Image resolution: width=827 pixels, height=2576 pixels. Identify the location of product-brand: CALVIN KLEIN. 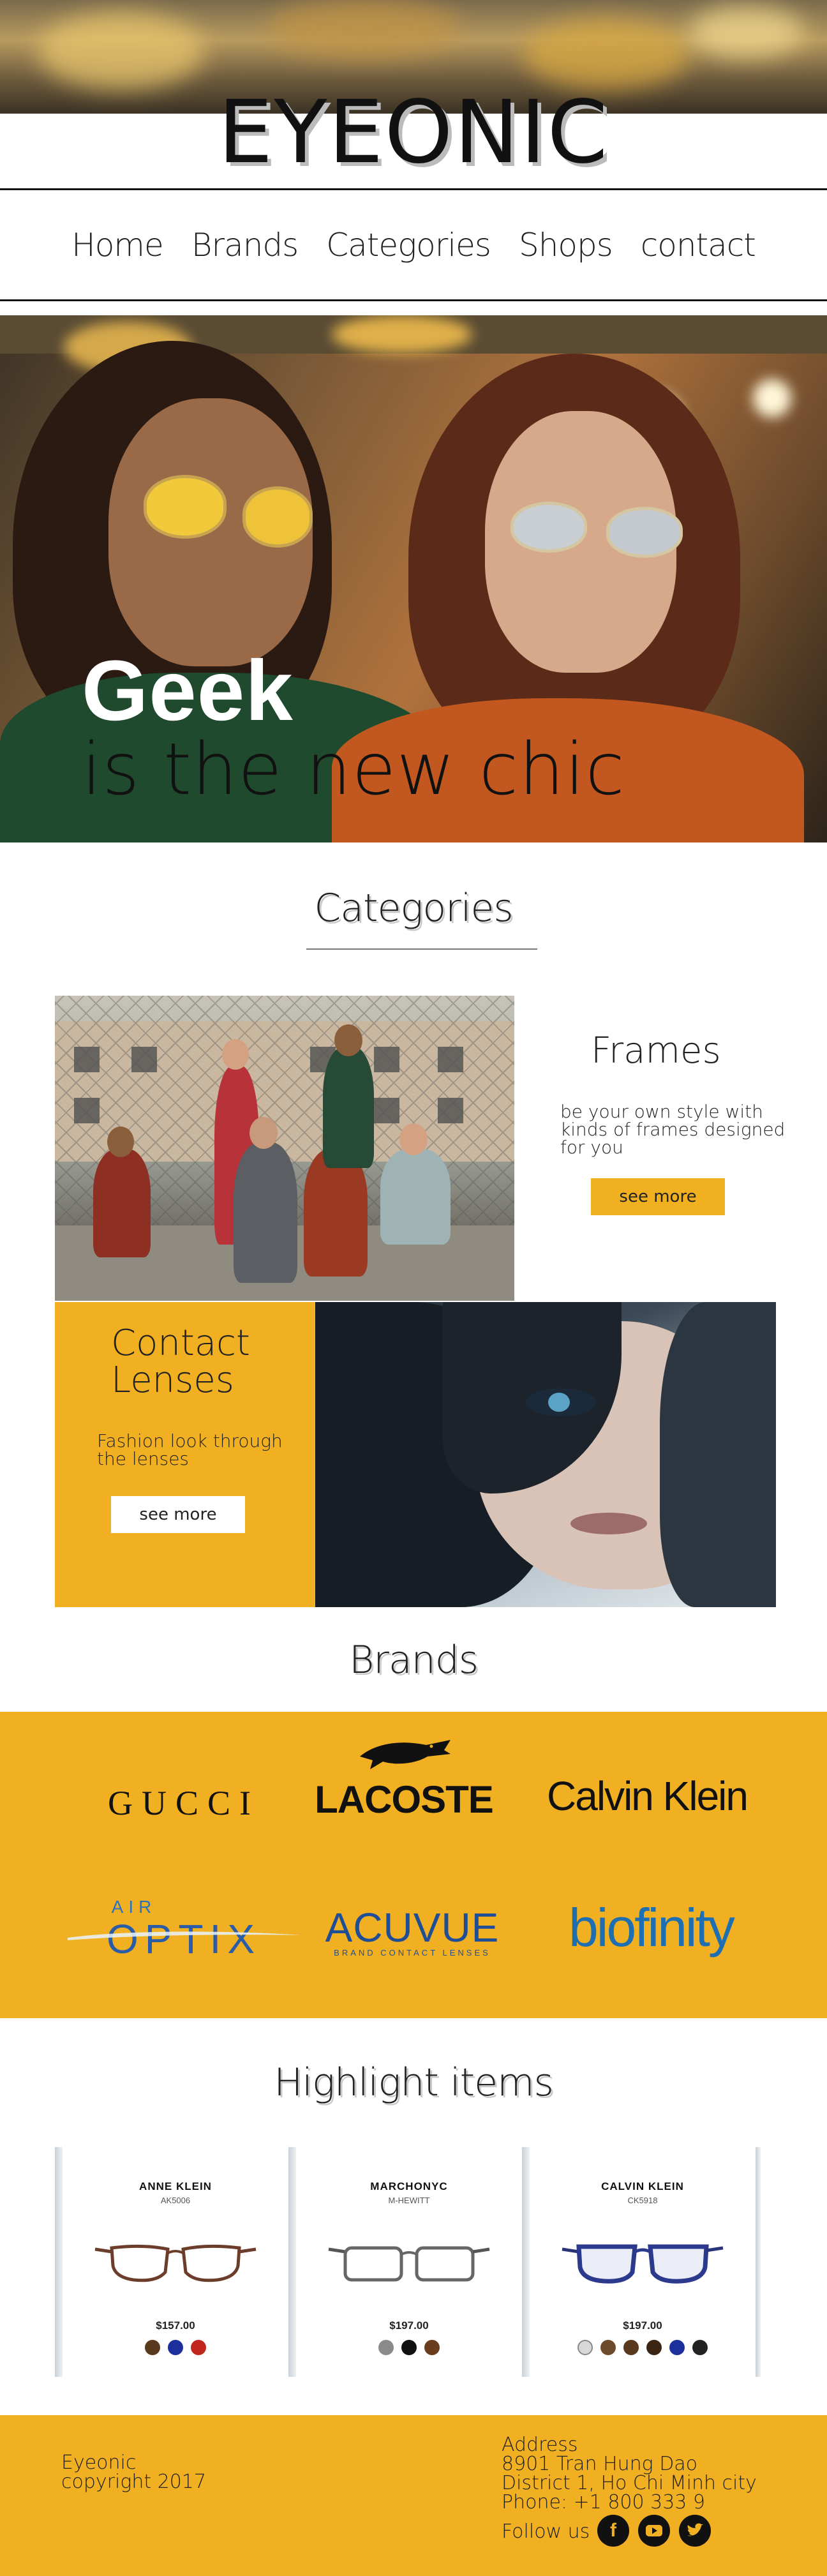
(642, 2186).